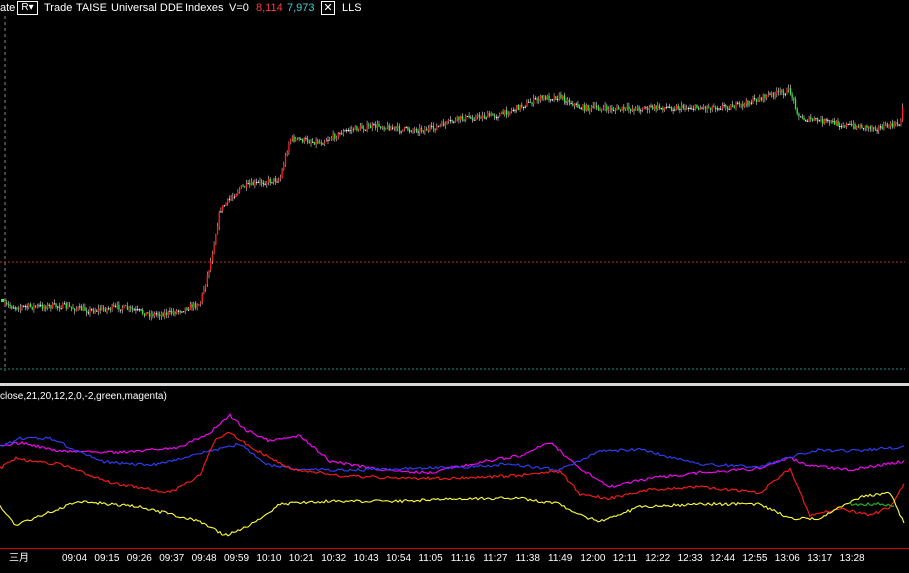 The width and height of the screenshot is (909, 573). I want to click on close-icon: ✕, so click(328, 8).